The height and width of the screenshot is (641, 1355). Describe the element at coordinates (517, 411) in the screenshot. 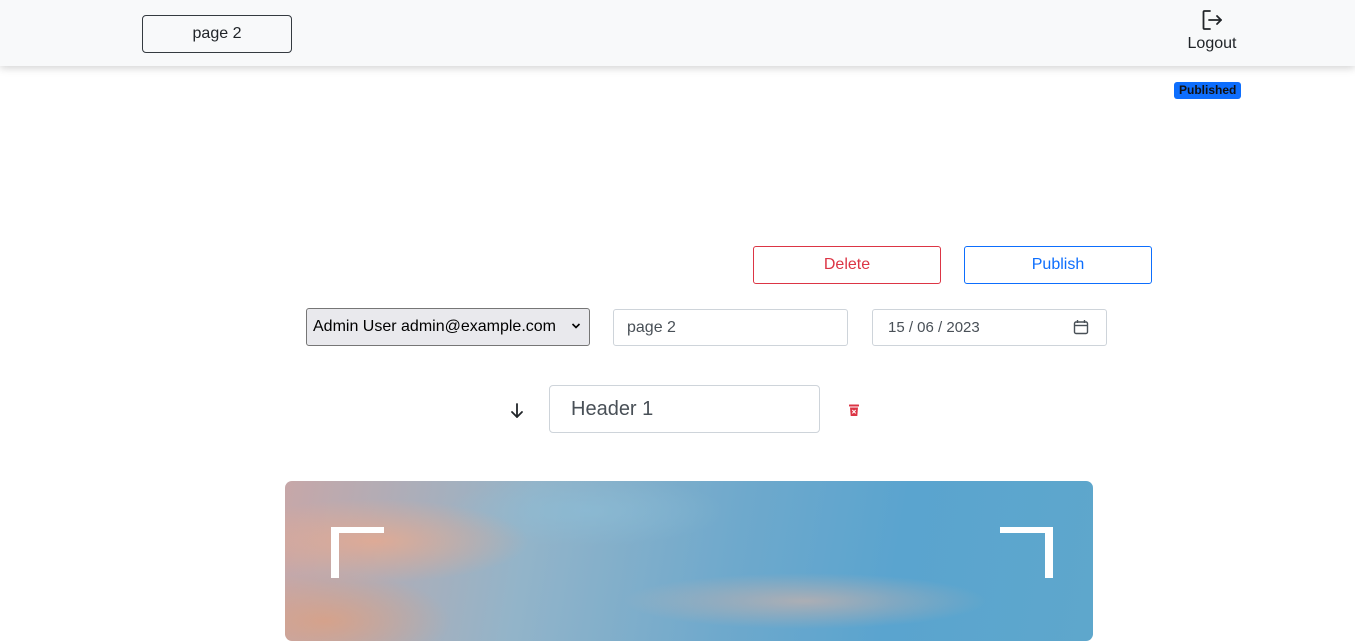

I see `arrow-down-icon` at that location.